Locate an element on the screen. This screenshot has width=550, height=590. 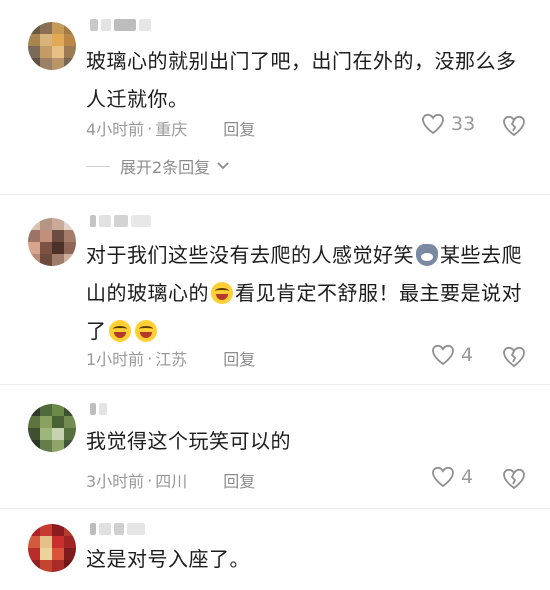
comment-time: 3小时前 is located at coordinates (115, 481).